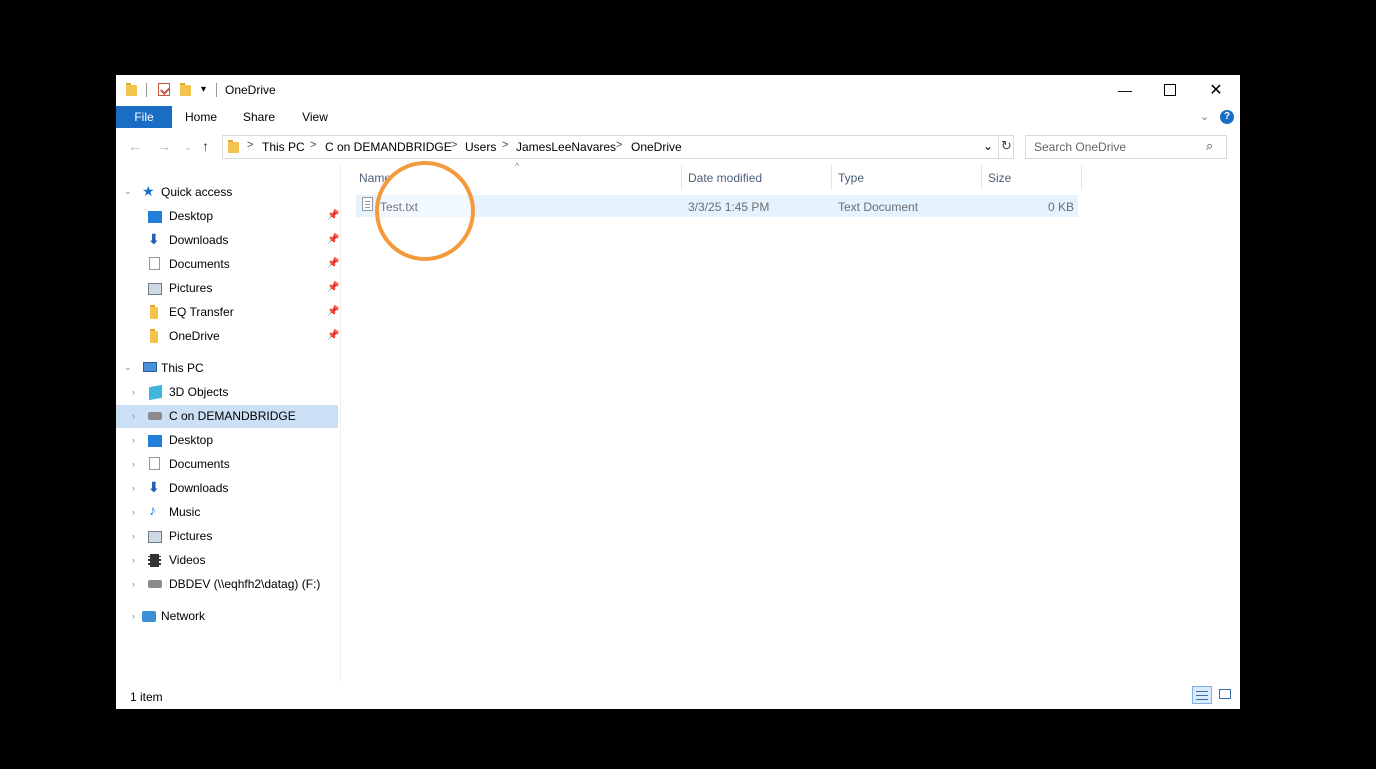 This screenshot has width=1376, height=769. I want to click on nav-item-documents-pc: Documents, so click(199, 464).